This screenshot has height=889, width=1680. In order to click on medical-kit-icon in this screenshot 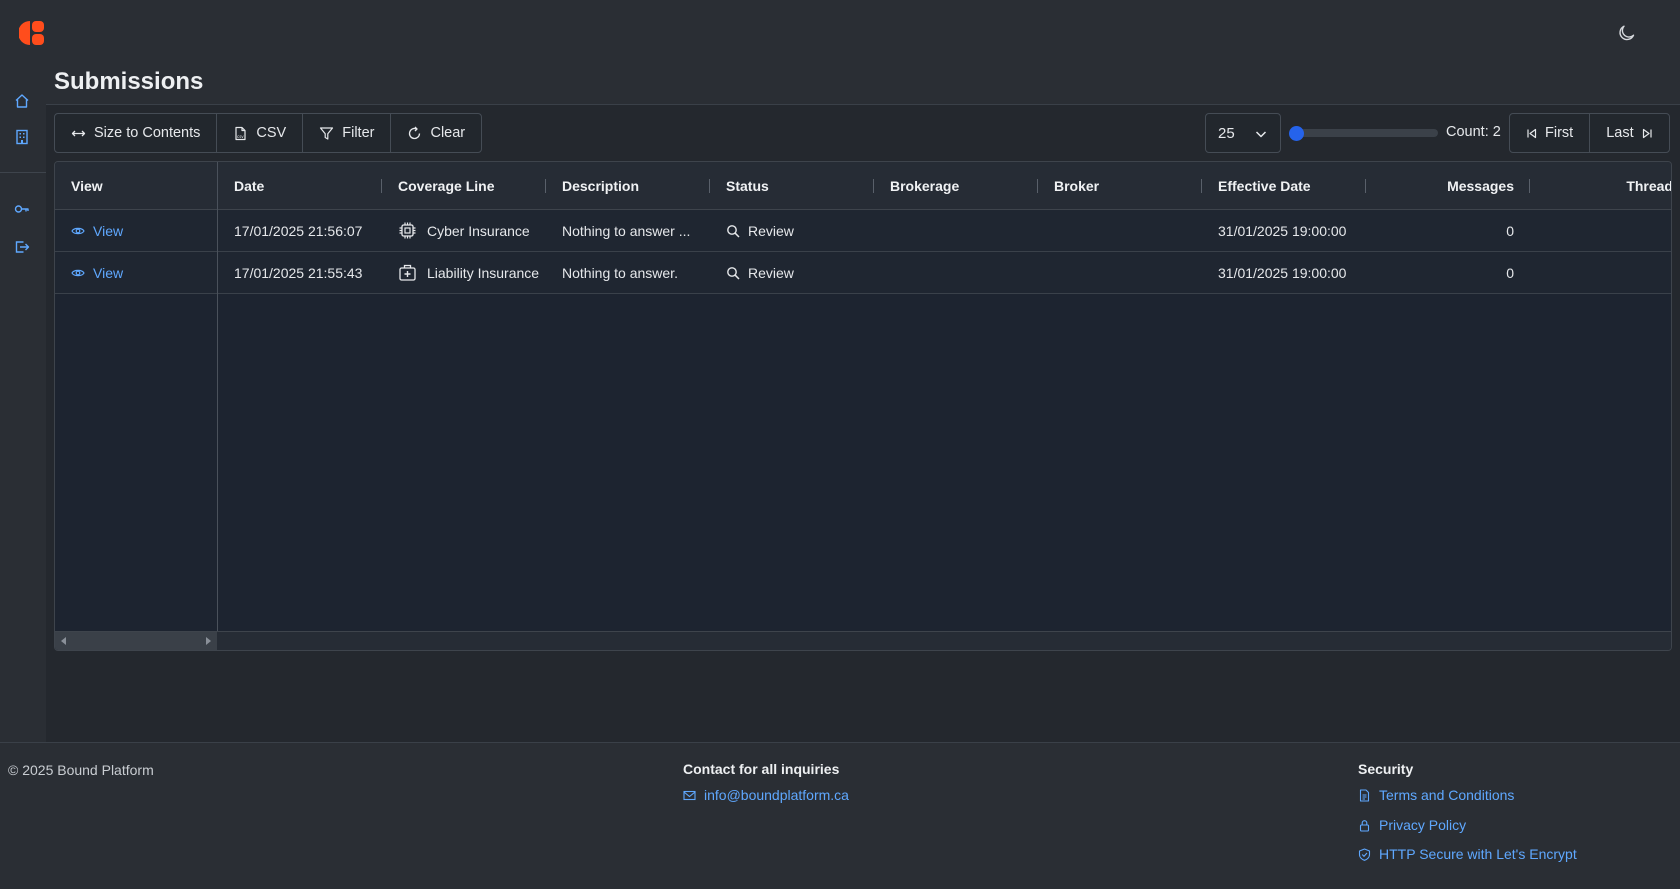, I will do `click(407, 272)`.